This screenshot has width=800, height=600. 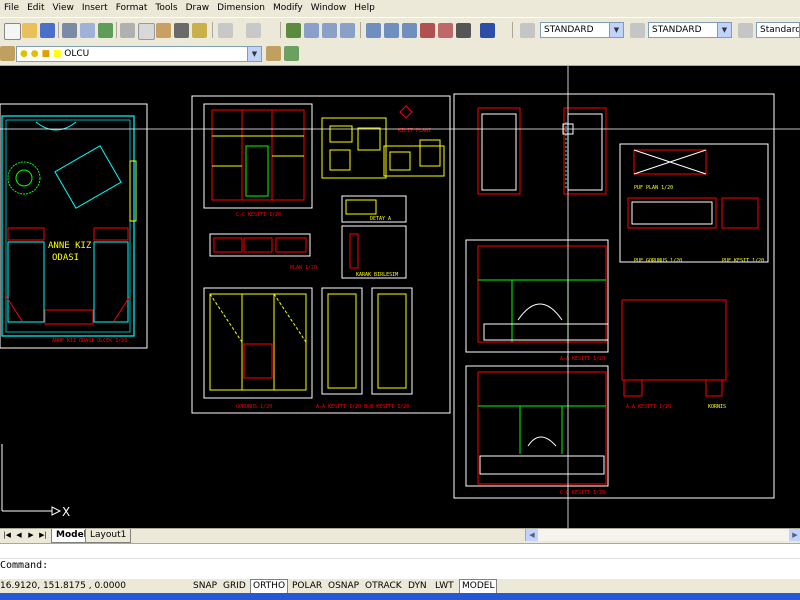 I want to click on color-swatch-icon: ■, so click(x=57, y=54).